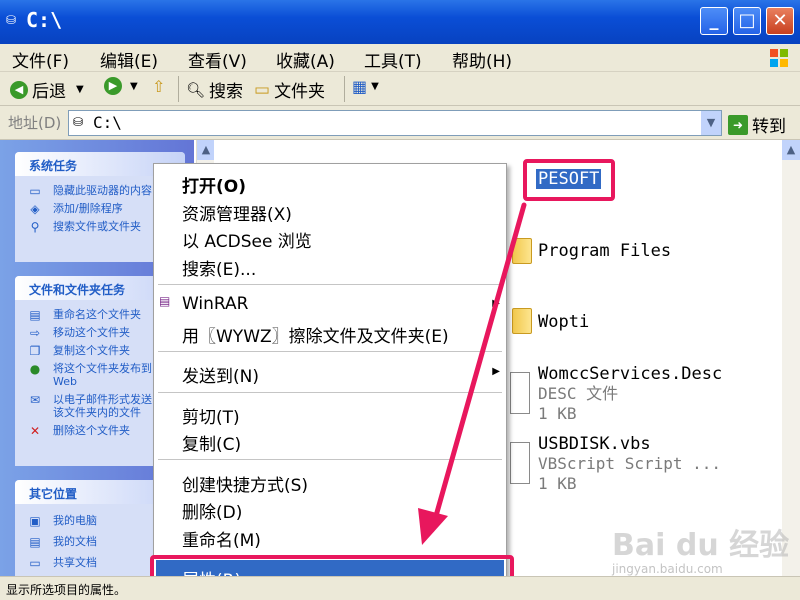 This screenshot has height=600, width=800. What do you see at coordinates (791, 358) in the screenshot?
I see `file-list-scrollbar: ▲` at bounding box center [791, 358].